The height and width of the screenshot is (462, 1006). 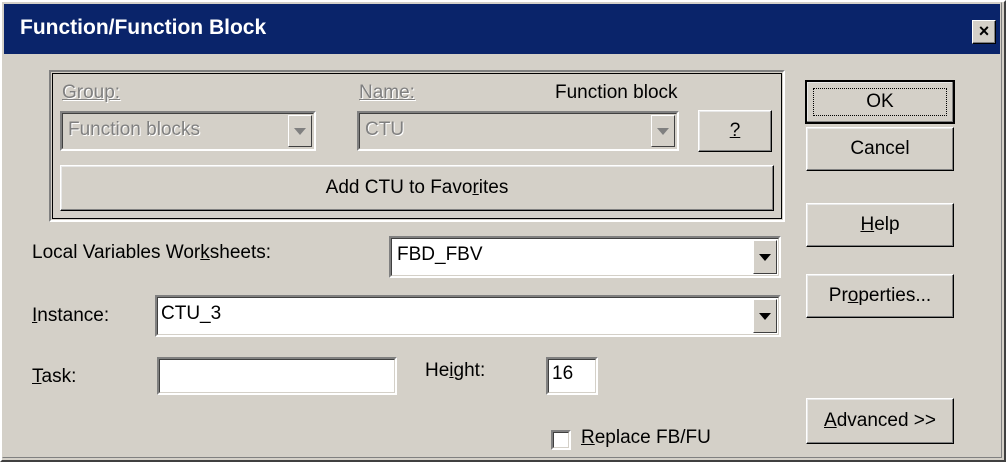 I want to click on function-help-button: ?, so click(x=735, y=131).